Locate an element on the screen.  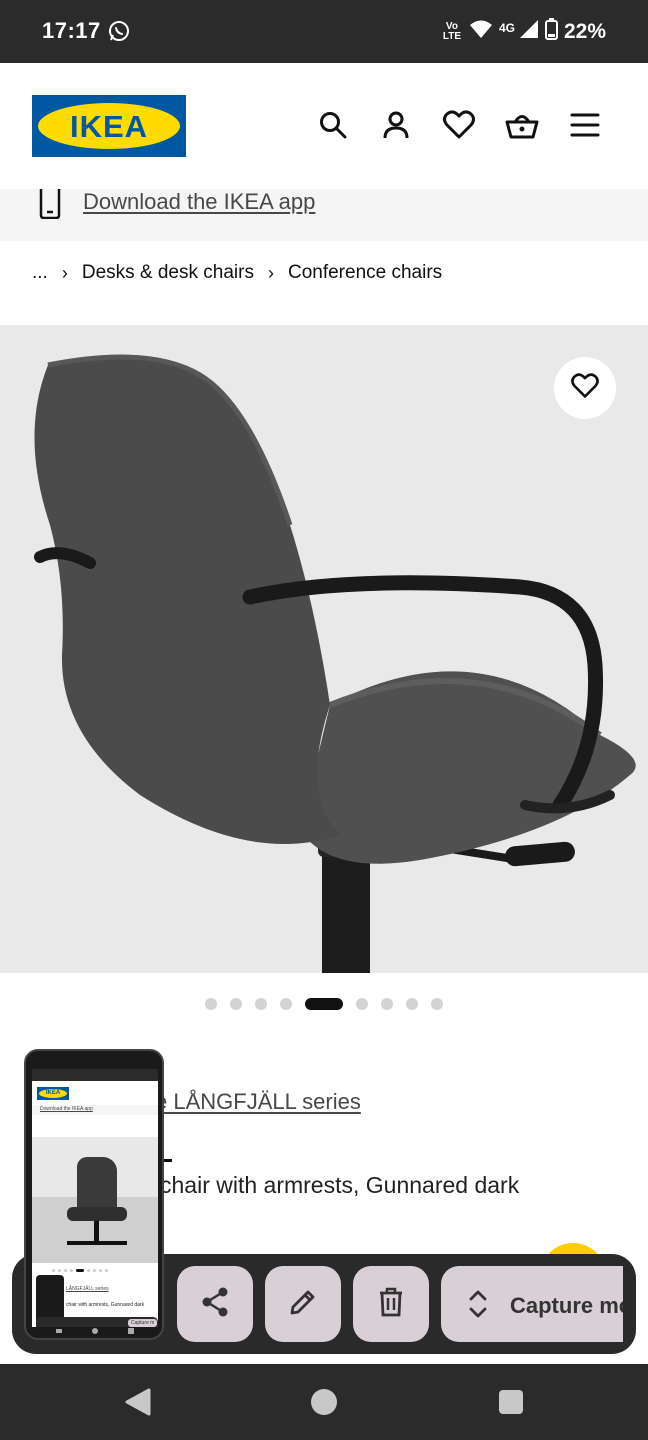
expand-vertical-icon is located at coordinates (478, 1306).